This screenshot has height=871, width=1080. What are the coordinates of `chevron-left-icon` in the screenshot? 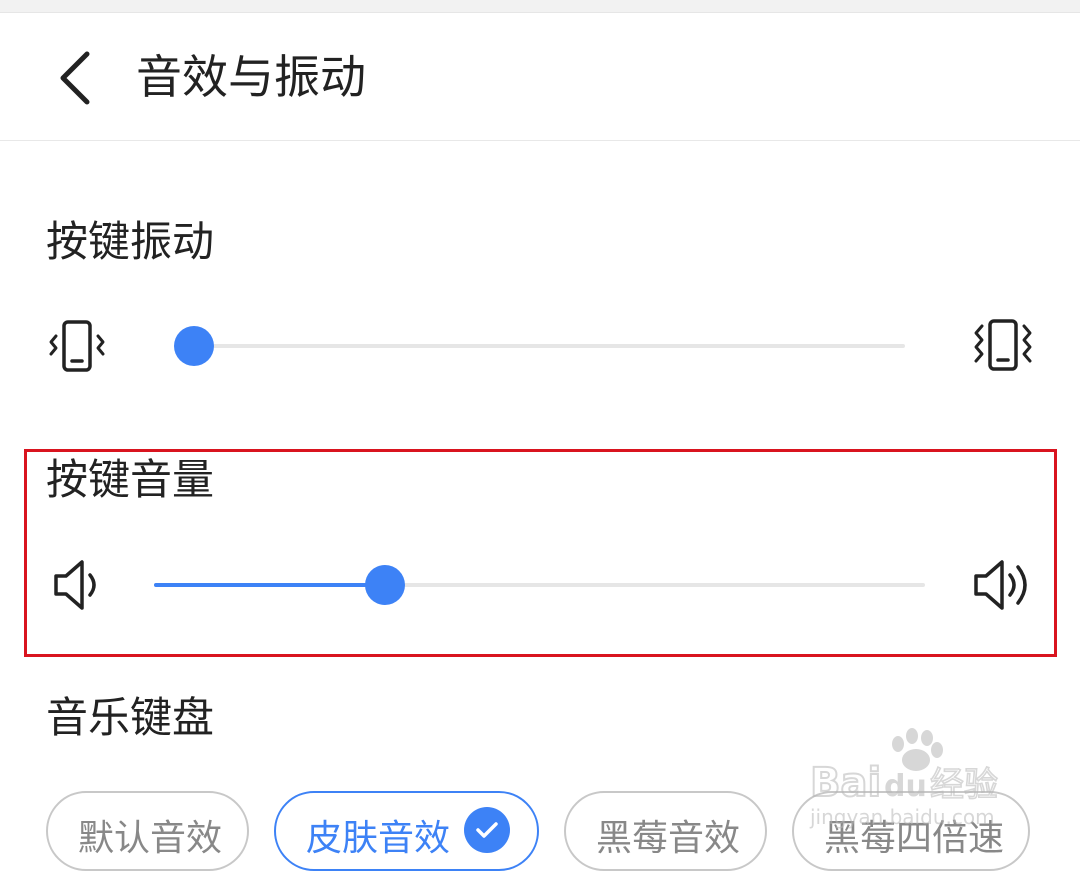 It's located at (75, 78).